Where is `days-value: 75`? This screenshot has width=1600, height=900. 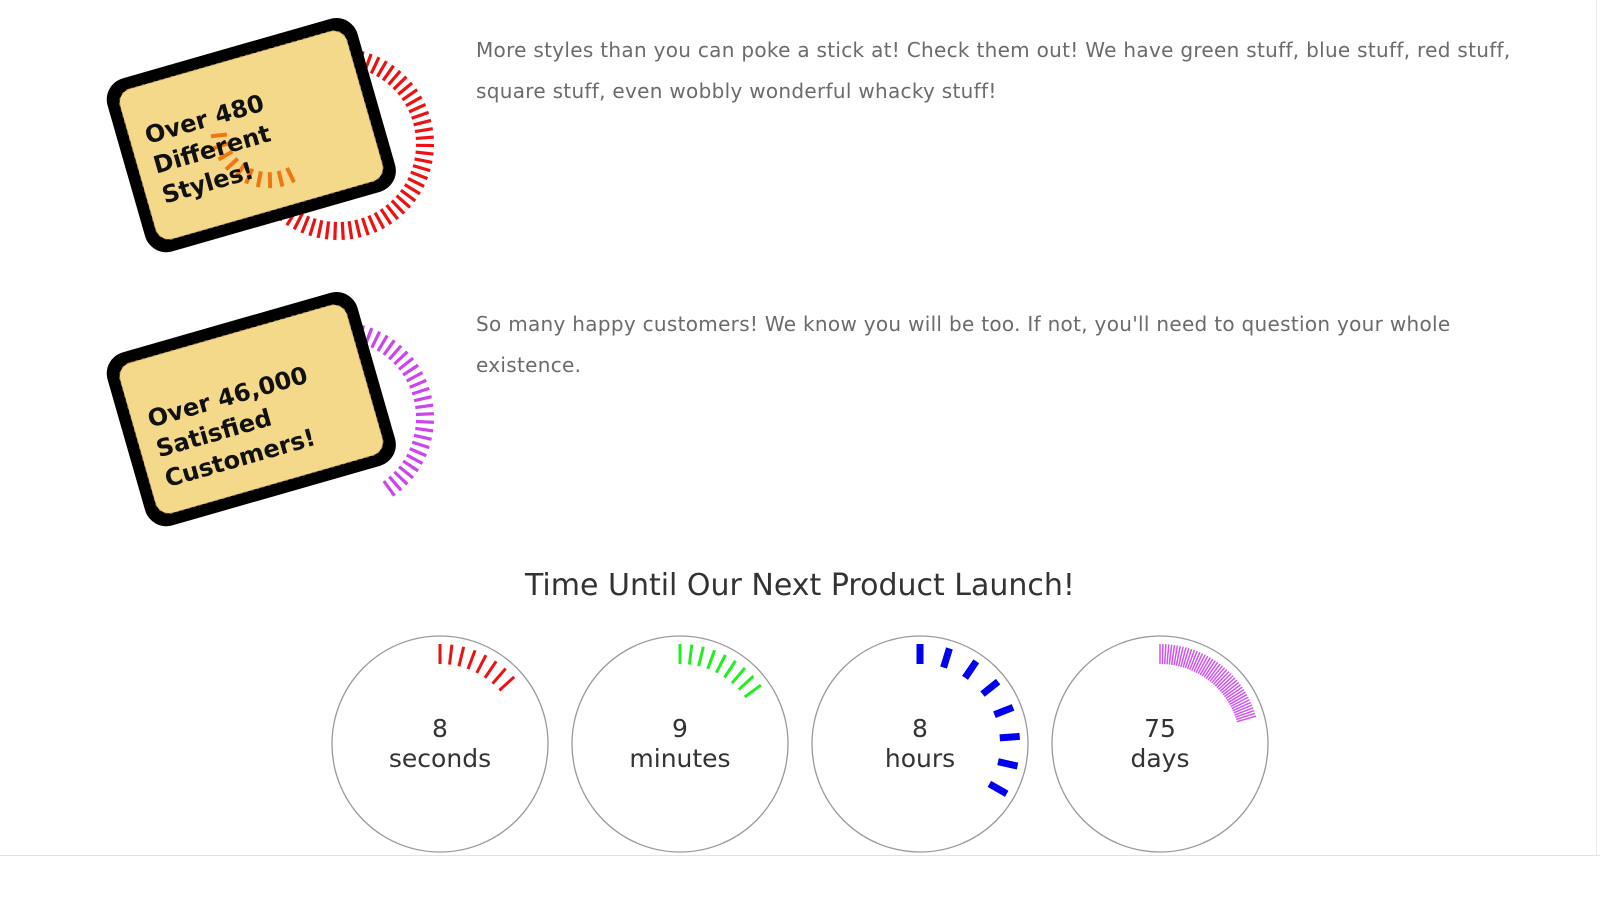
days-value: 75 is located at coordinates (1160, 728).